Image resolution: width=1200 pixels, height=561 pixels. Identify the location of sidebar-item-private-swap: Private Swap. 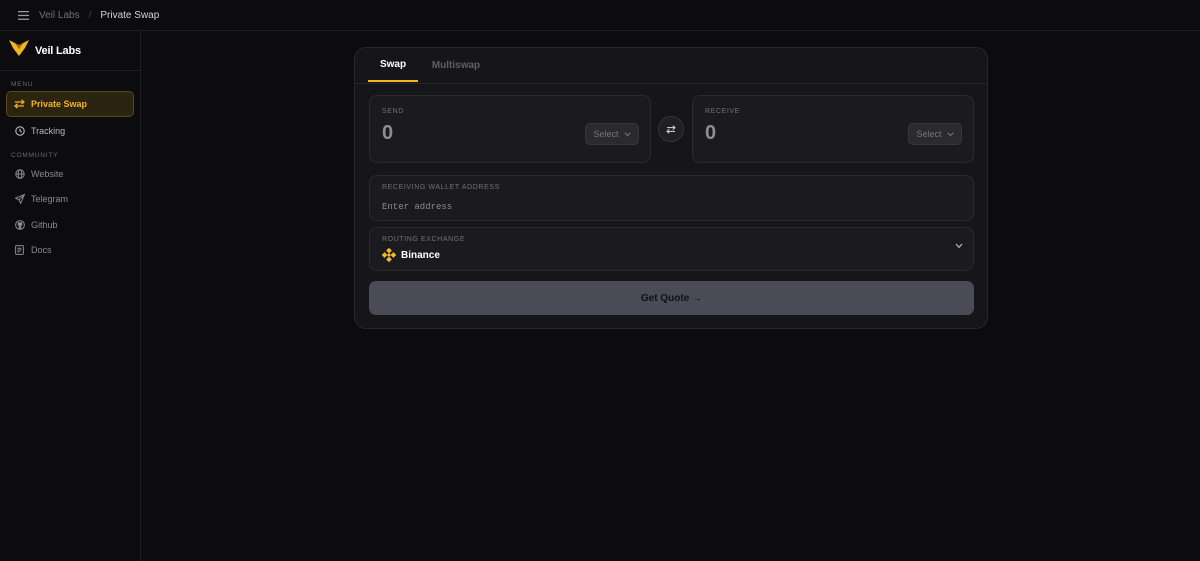
(70, 104).